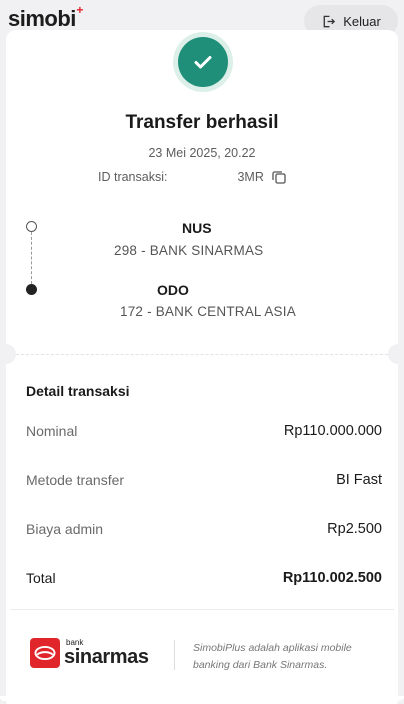 The height and width of the screenshot is (704, 404). I want to click on transaction-id-value: 3MR, so click(250, 177).